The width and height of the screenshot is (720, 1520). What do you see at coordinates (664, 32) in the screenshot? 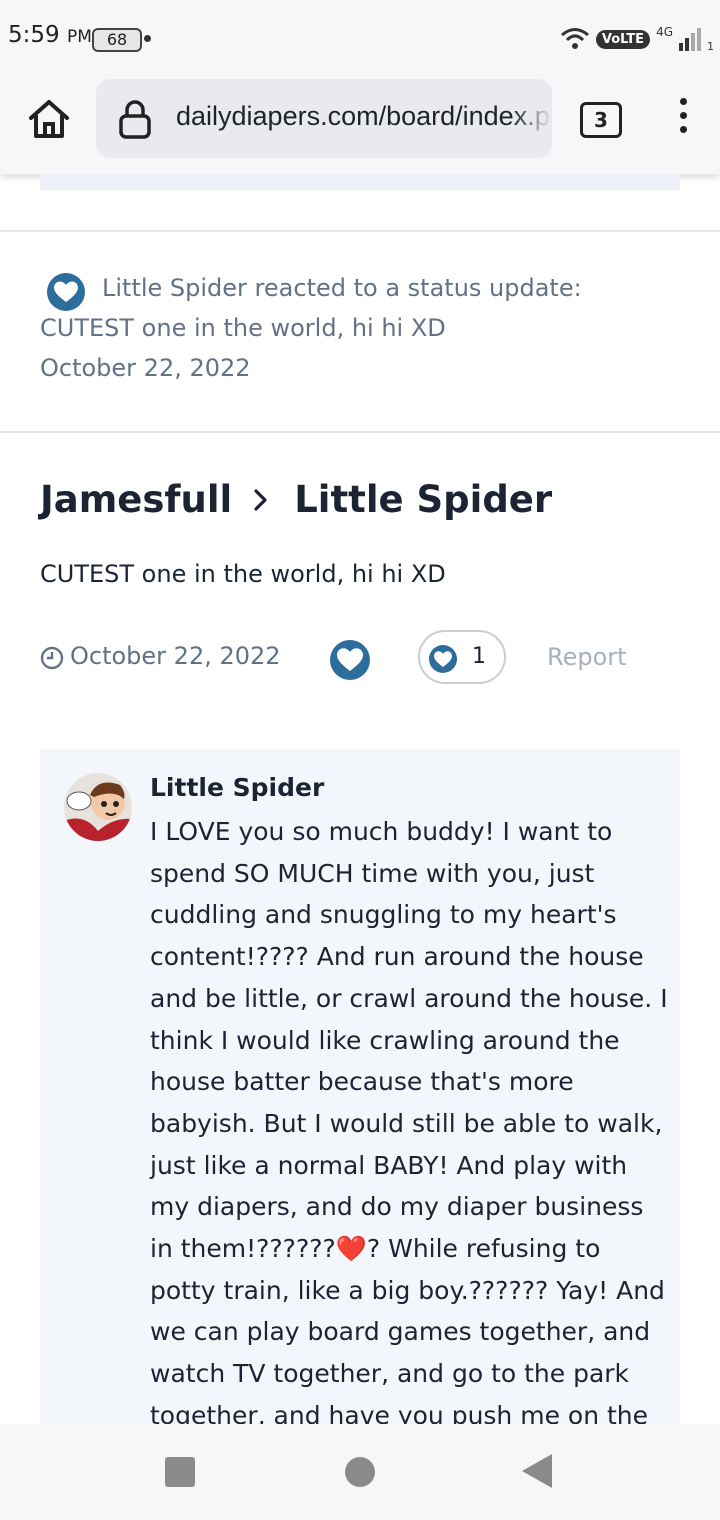
I see `network-type: 4G` at bounding box center [664, 32].